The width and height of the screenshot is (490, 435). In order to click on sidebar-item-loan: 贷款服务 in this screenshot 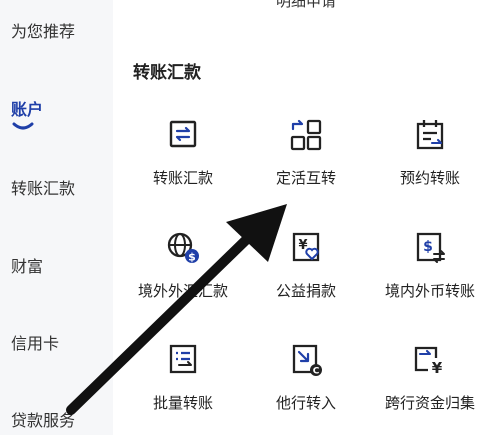, I will do `click(43, 419)`.